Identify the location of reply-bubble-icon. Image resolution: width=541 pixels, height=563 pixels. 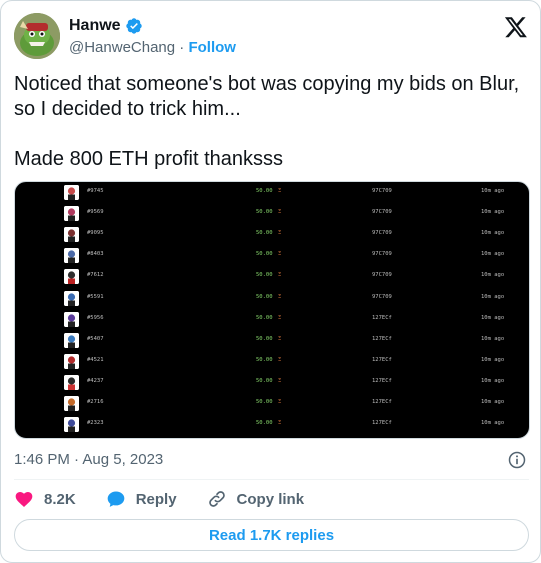
(116, 499).